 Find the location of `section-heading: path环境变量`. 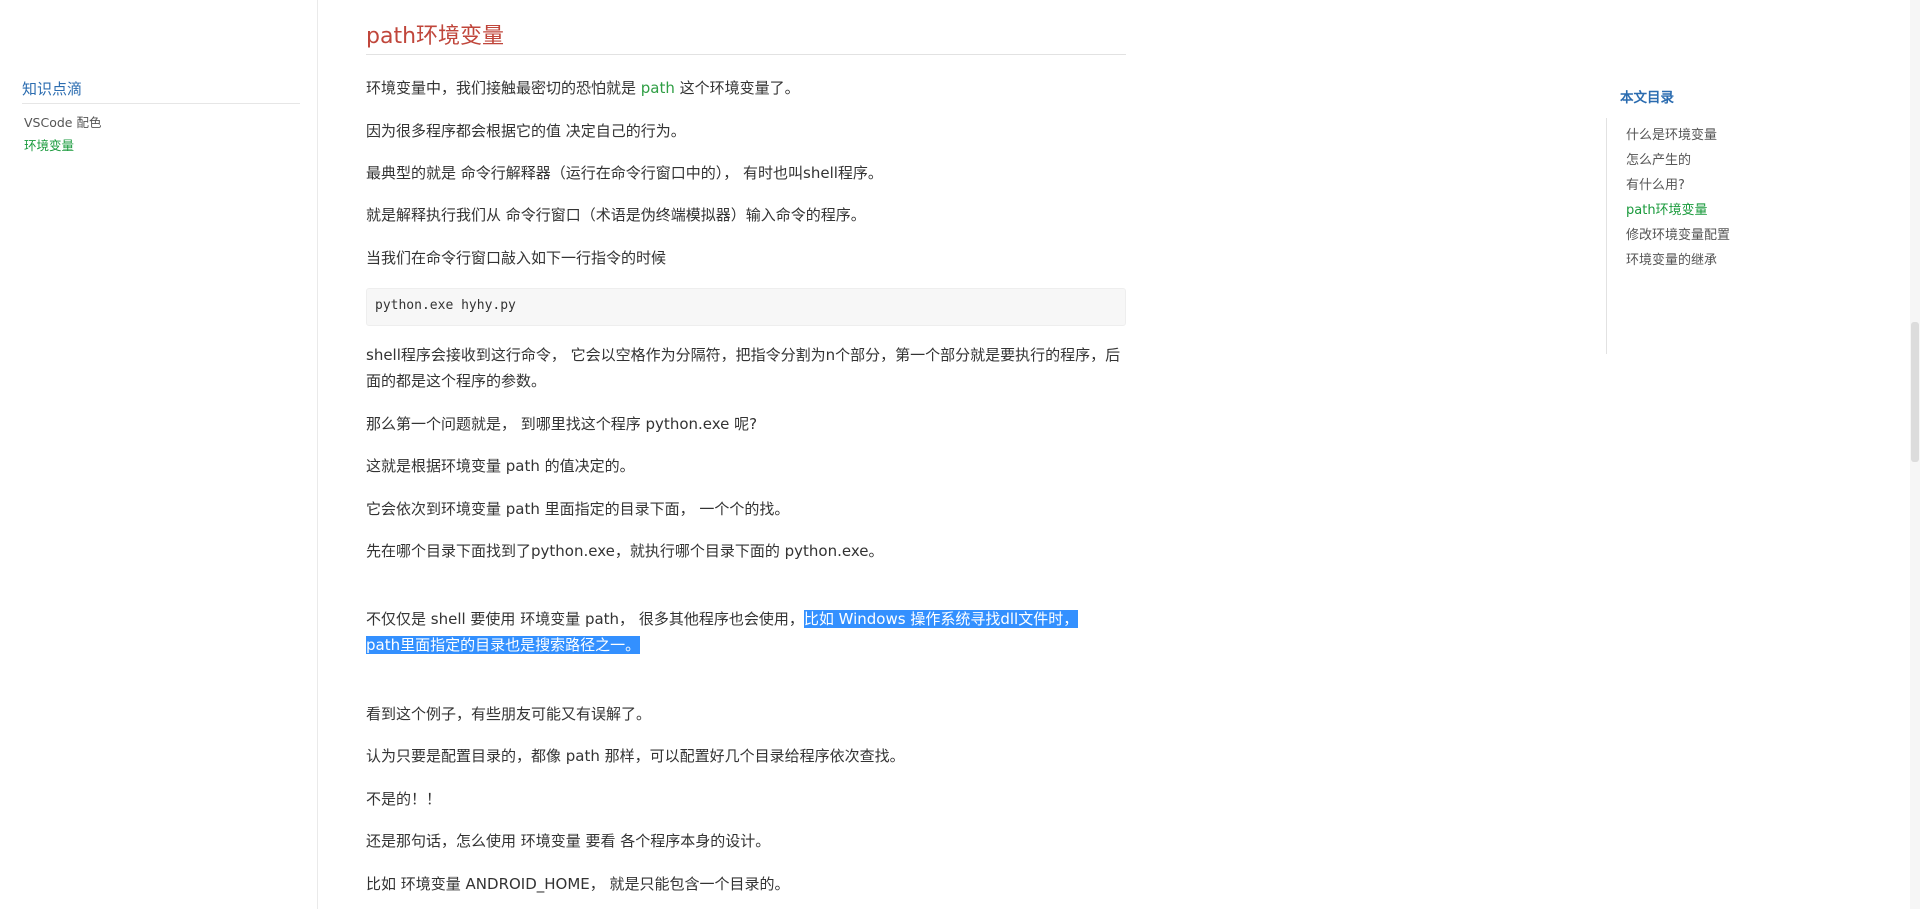

section-heading: path环境变量 is located at coordinates (746, 36).